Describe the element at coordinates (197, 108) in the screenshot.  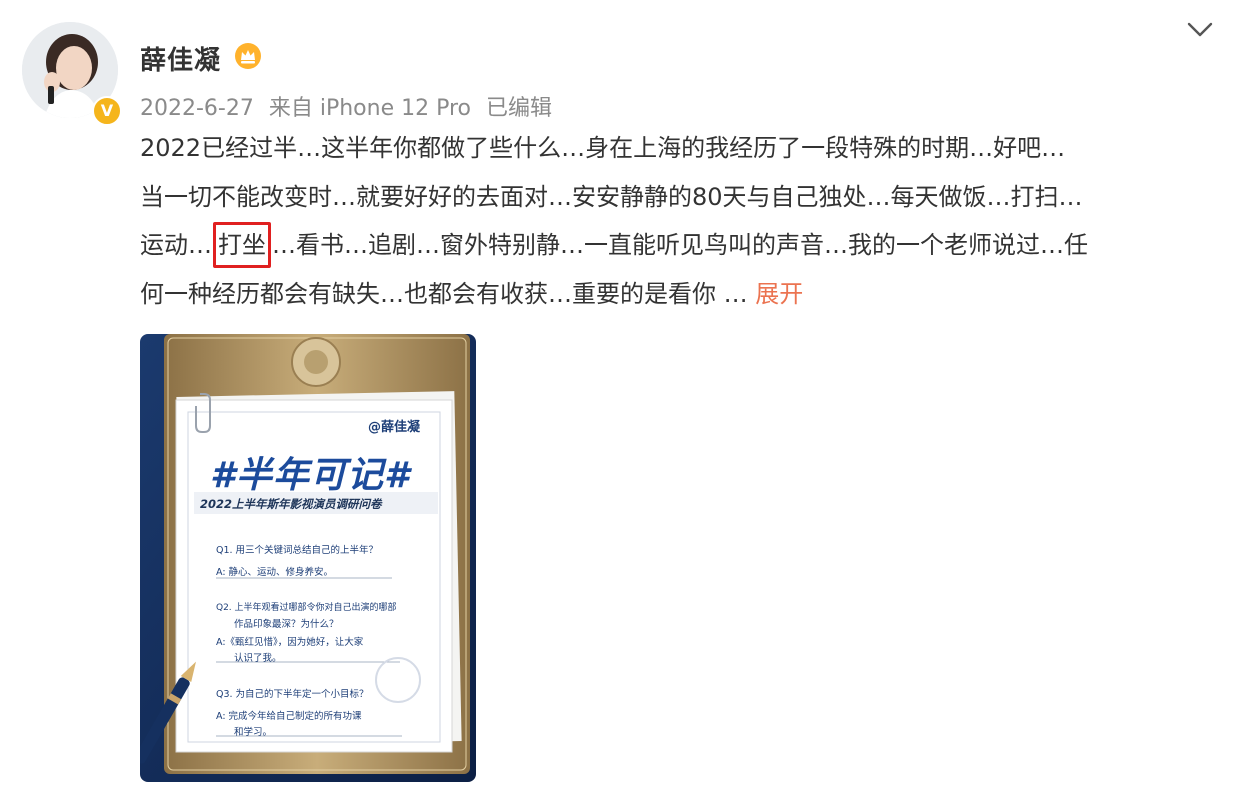
I see `post-date: 2022-6-27` at that location.